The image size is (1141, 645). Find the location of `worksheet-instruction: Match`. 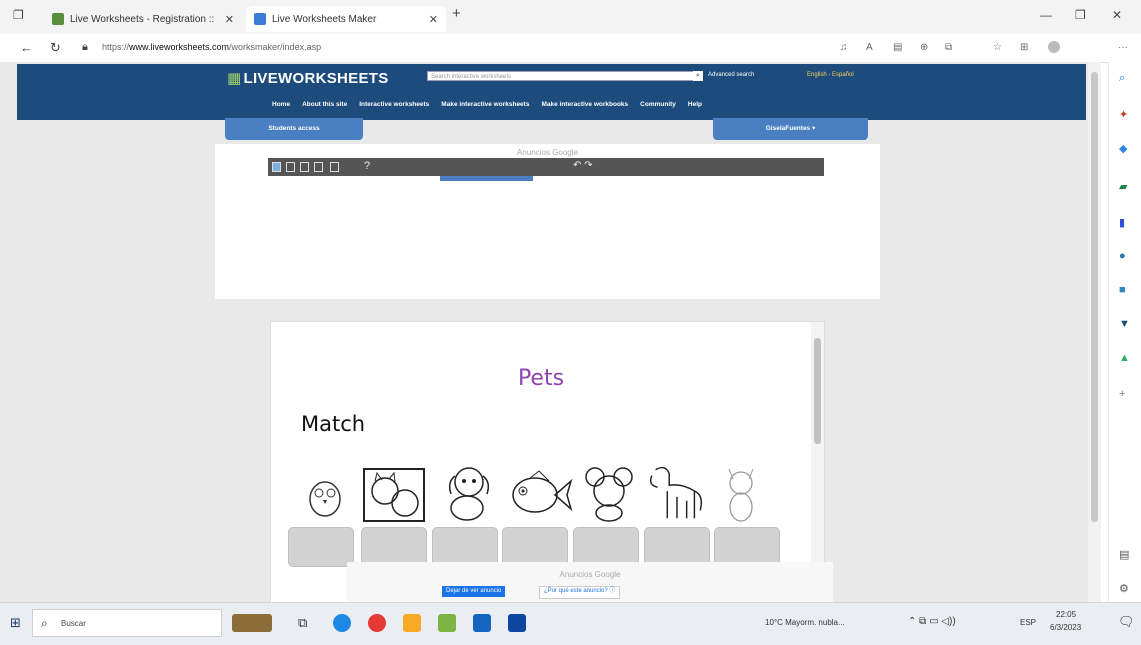

worksheet-instruction: Match is located at coordinates (333, 424).